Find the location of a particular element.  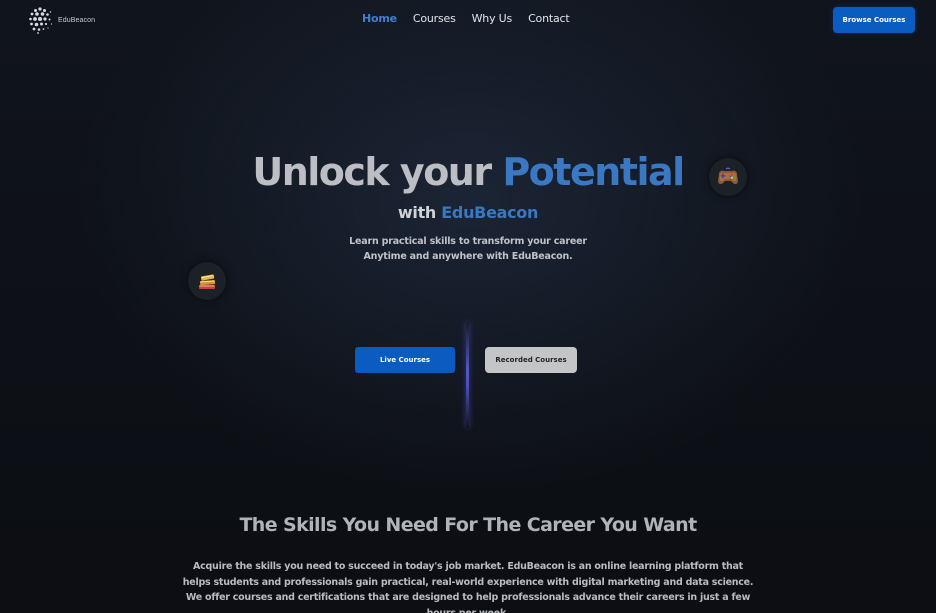

nav-home: Home is located at coordinates (379, 18).